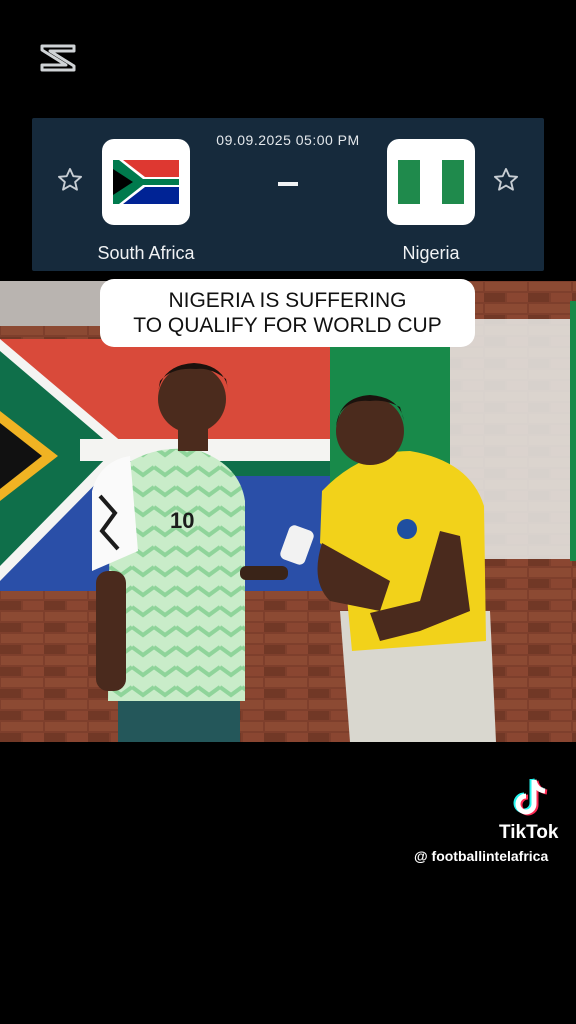 This screenshot has height=1024, width=576. Describe the element at coordinates (182, 520) in the screenshot. I see `jersey-number: 10` at that location.